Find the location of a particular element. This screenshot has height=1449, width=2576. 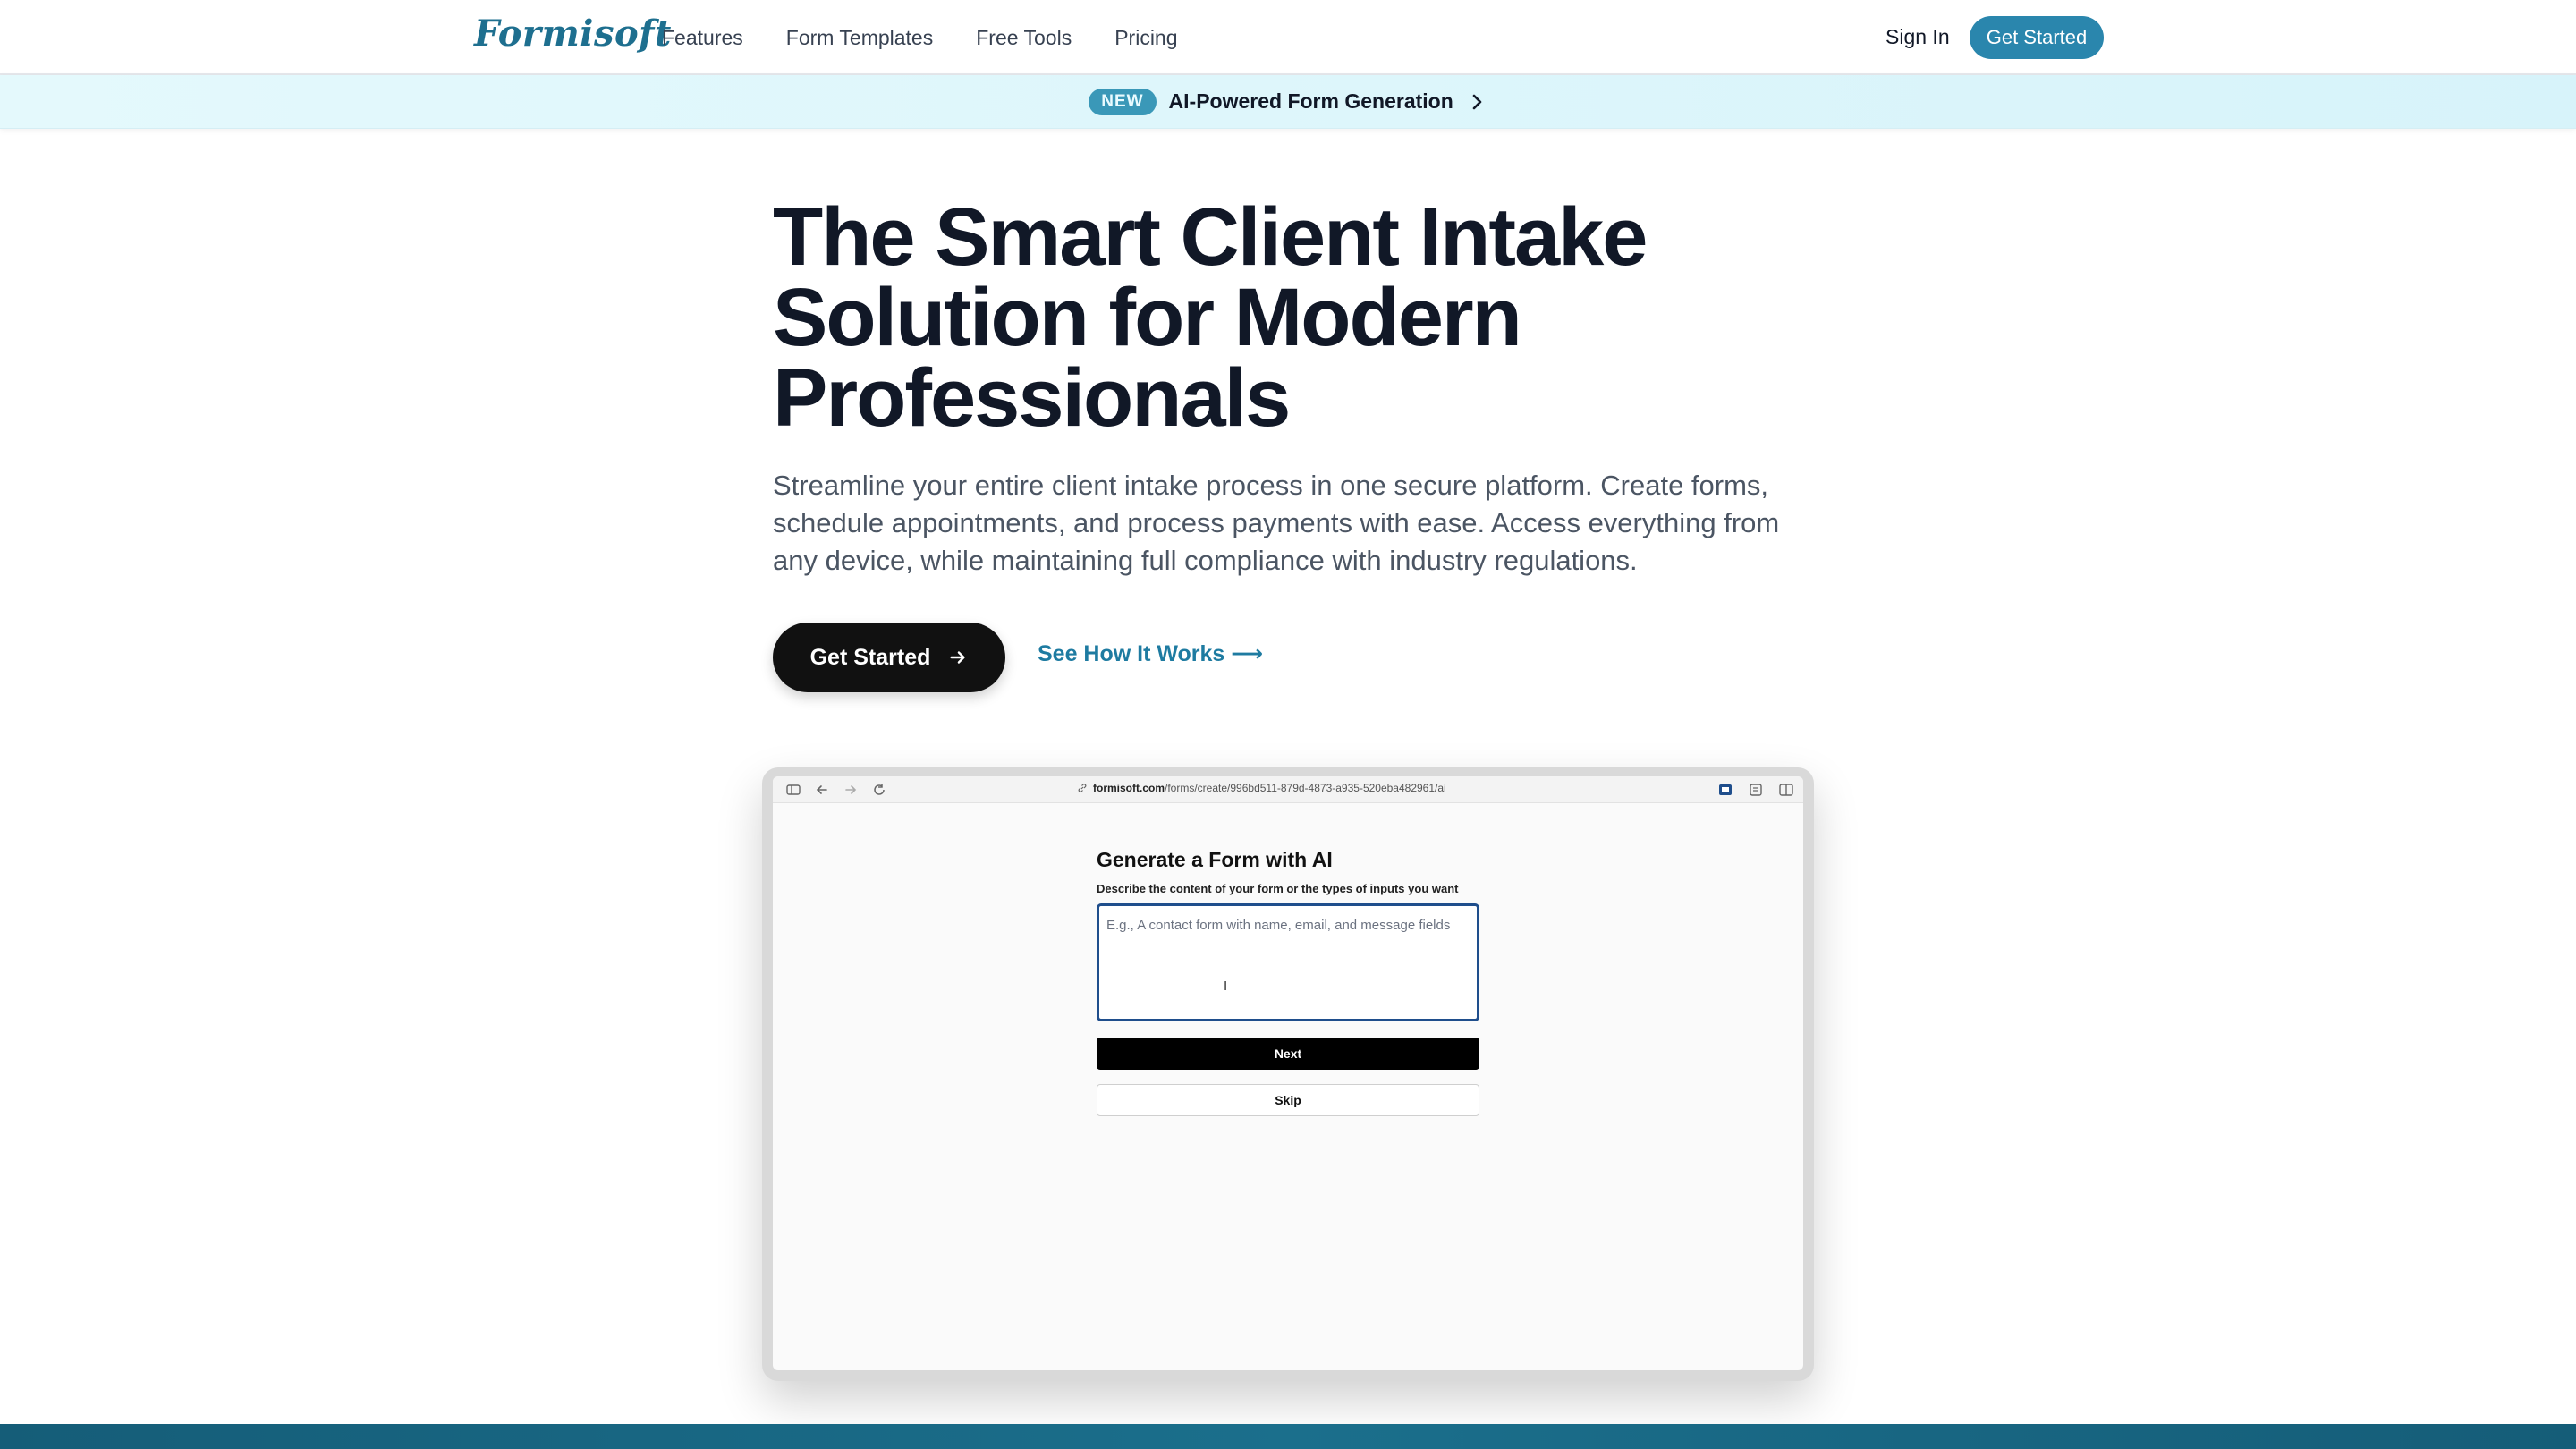

skip-button: Skip is located at coordinates (1288, 1100).